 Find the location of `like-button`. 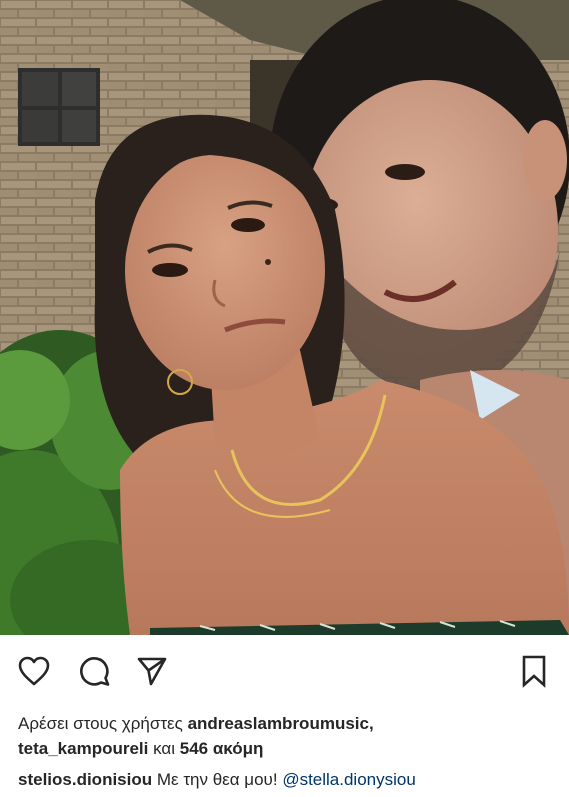

like-button is located at coordinates (34, 671).